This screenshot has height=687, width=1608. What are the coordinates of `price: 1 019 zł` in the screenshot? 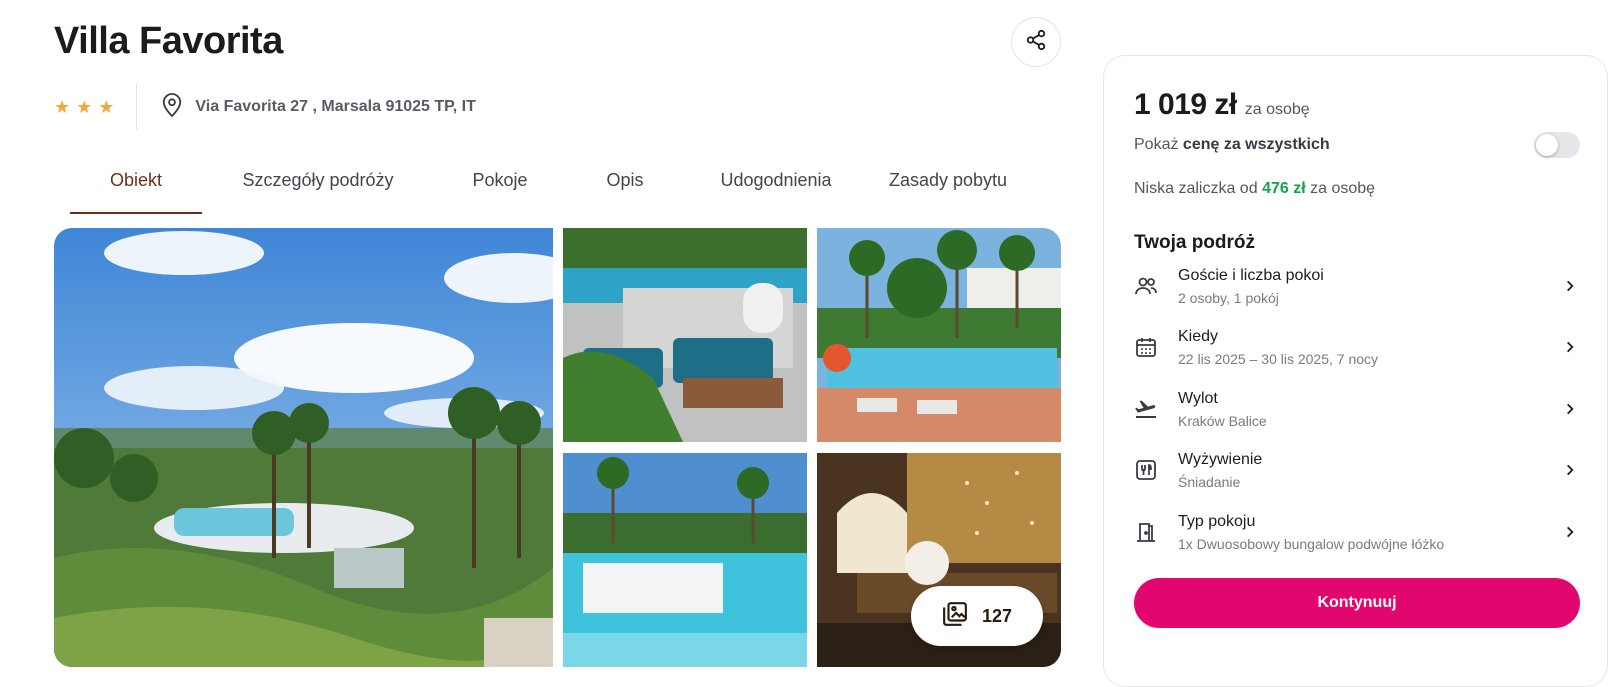 It's located at (1185, 104).